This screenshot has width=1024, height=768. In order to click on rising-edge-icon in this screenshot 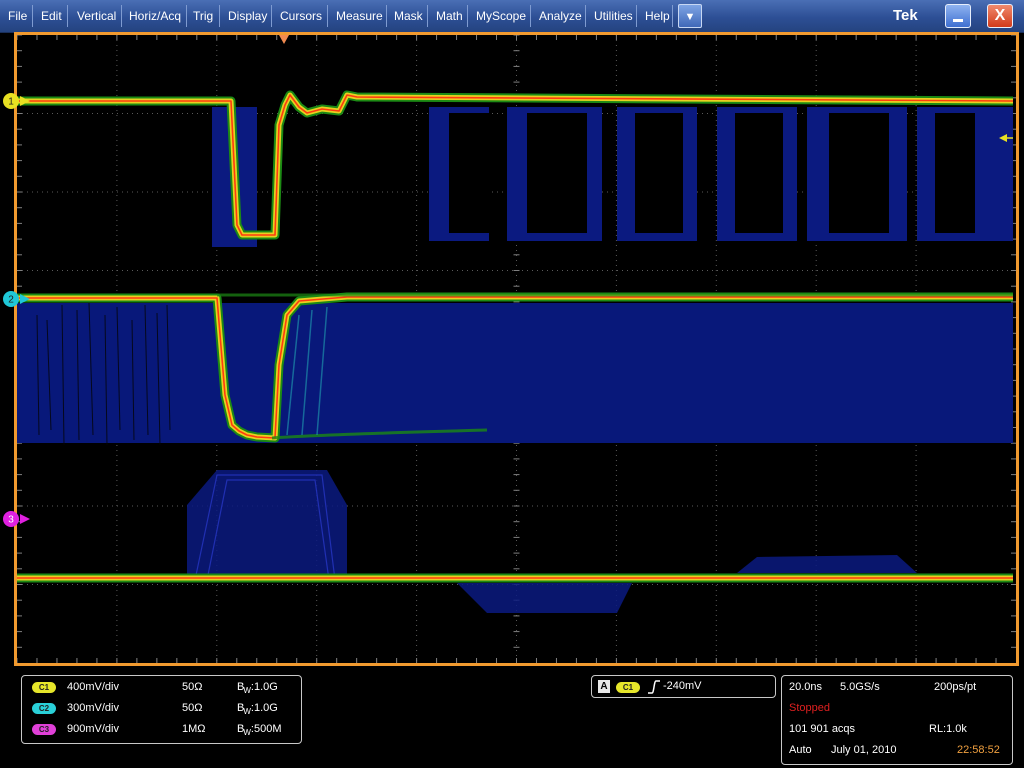, I will do `click(654, 687)`.